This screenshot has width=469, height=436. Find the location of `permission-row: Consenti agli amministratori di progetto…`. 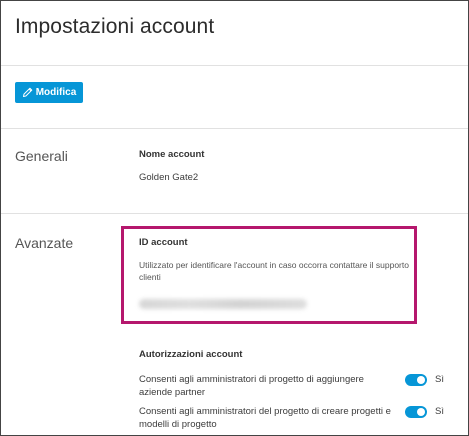

permission-row: Consenti agli amministratori di progetto… is located at coordinates (291, 387).